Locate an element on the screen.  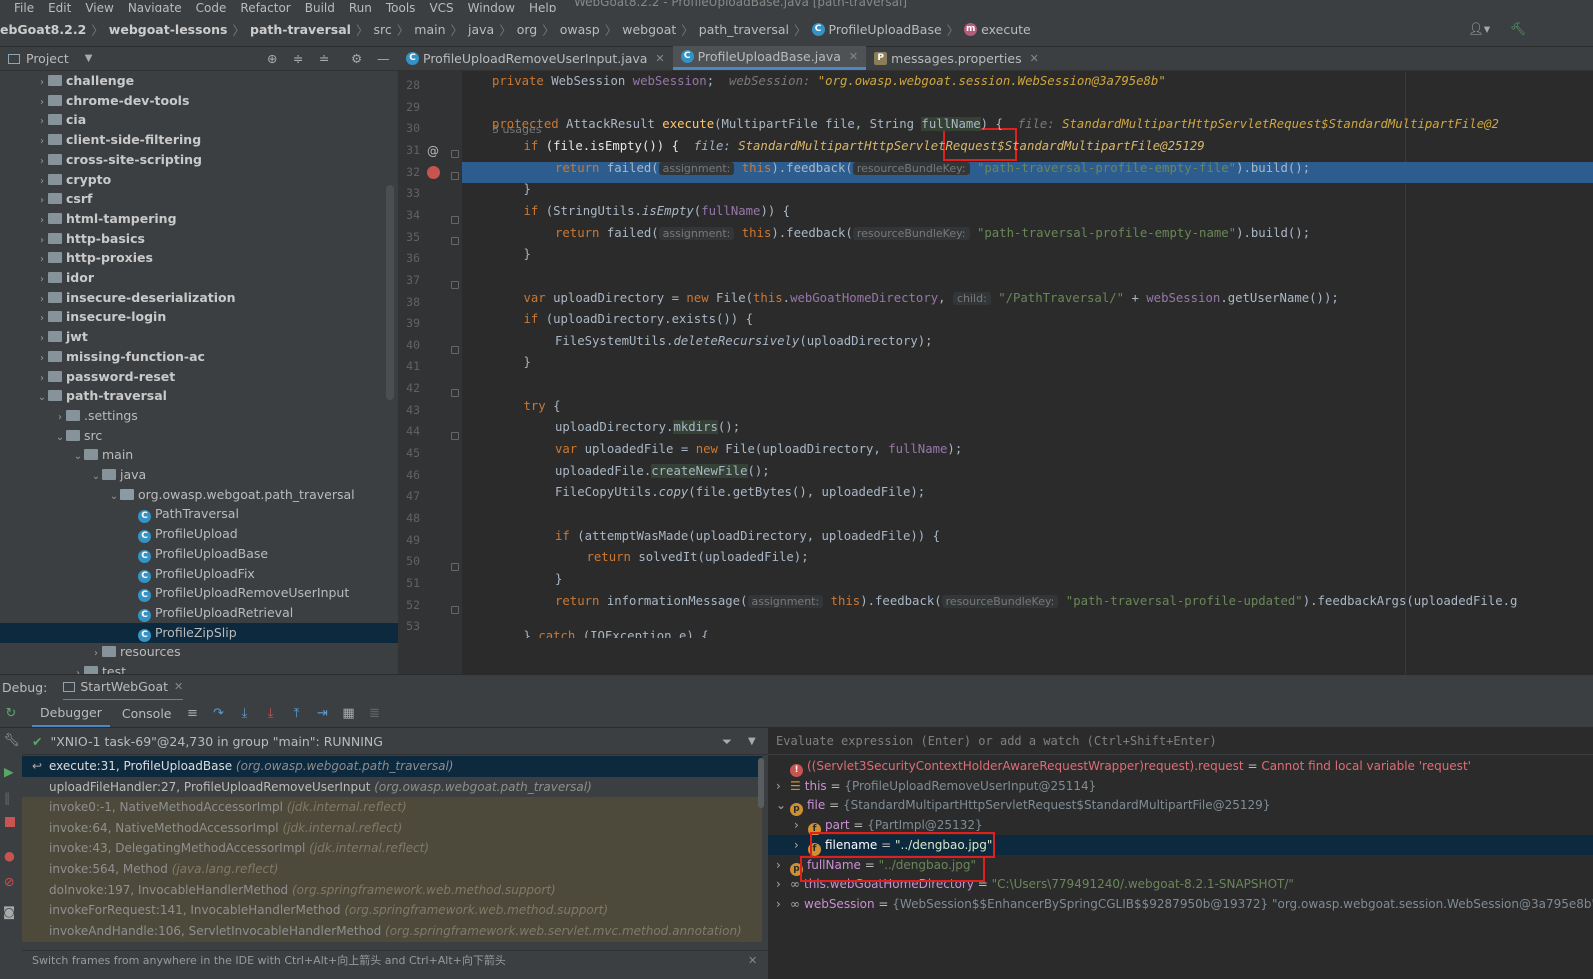
tree-item: › missing-function-ac is located at coordinates (199, 357).